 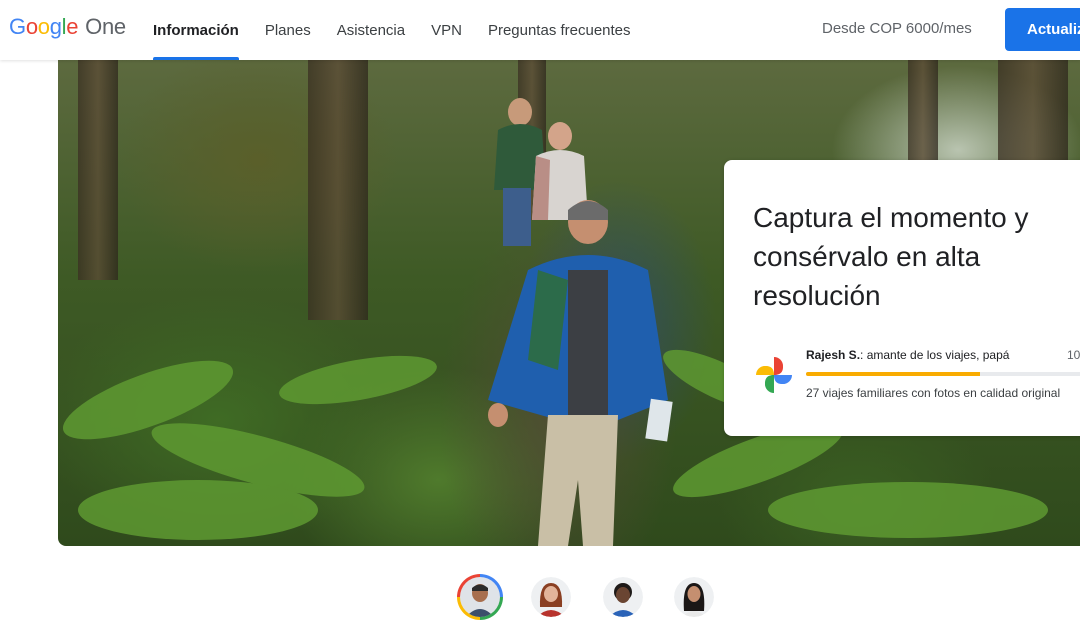 What do you see at coordinates (897, 28) in the screenshot?
I see `price-label: Desde COP 6000/mes` at bounding box center [897, 28].